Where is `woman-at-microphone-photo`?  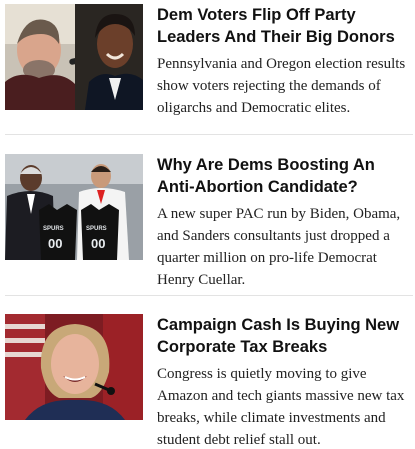
woman-at-microphone-photo is located at coordinates (74, 367).